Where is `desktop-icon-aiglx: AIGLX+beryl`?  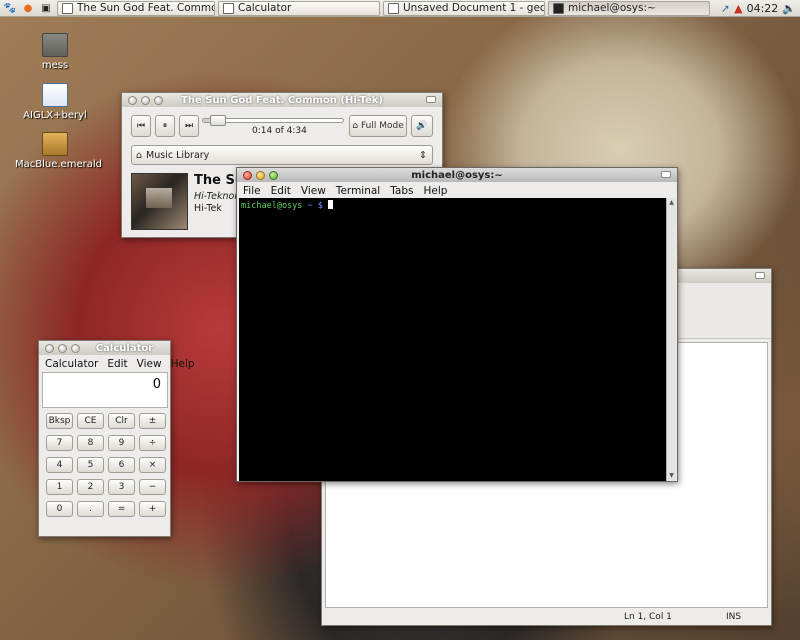
desktop-icon-aiglx: AIGLX+beryl is located at coordinates (55, 102).